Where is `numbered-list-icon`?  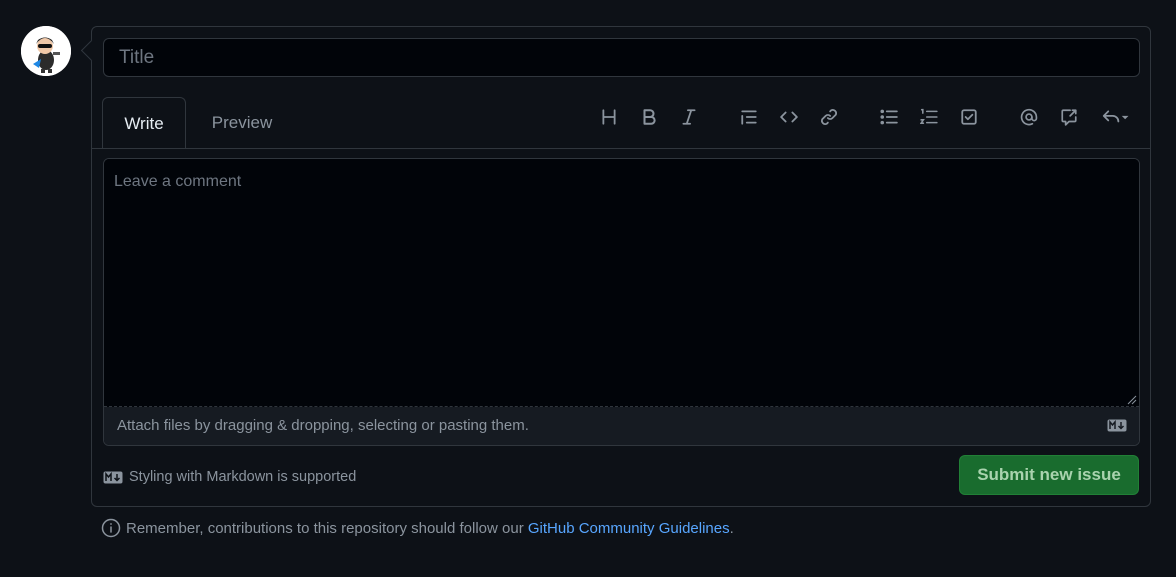
numbered-list-icon is located at coordinates (929, 116).